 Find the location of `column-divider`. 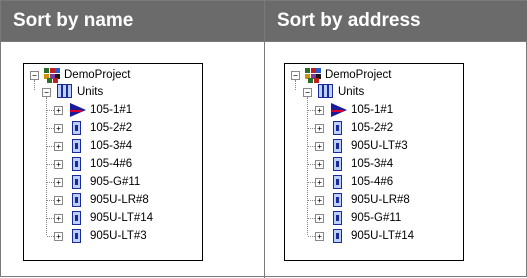

column-divider is located at coordinates (264, 139).